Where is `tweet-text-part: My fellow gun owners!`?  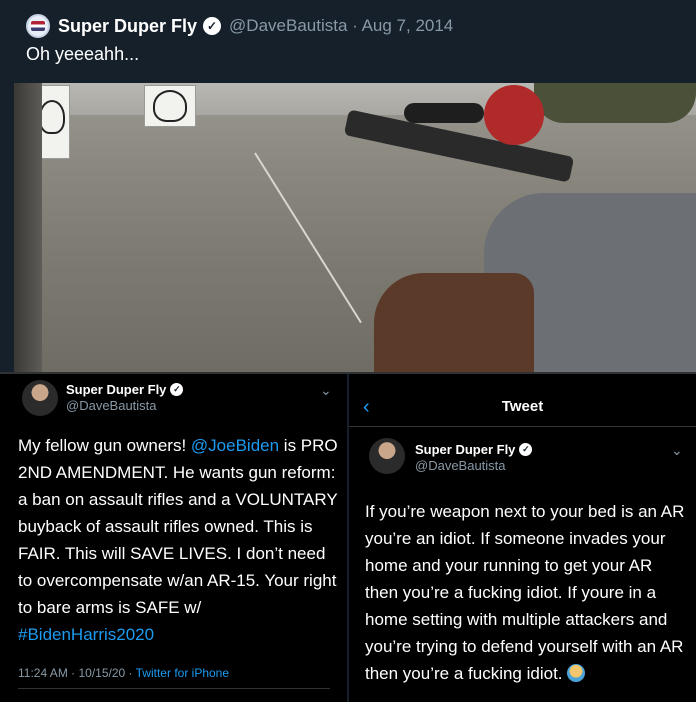 tweet-text-part: My fellow gun owners! is located at coordinates (104, 445).